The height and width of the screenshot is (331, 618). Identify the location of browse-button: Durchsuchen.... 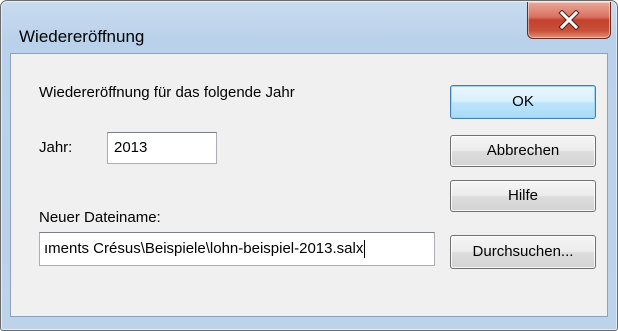
(523, 252).